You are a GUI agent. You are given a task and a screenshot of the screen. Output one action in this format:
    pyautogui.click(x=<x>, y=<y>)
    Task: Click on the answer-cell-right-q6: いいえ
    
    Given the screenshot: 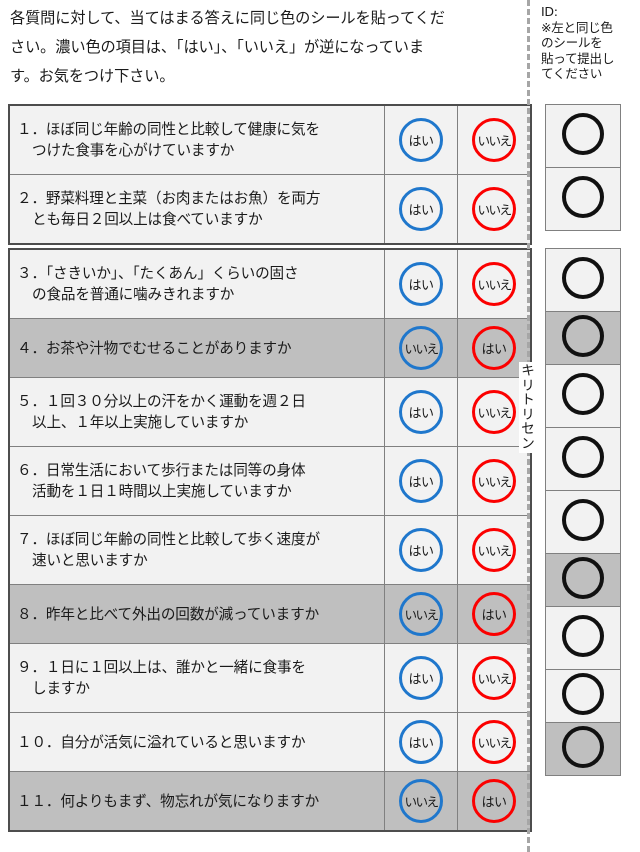 What is the action you would take?
    pyautogui.click(x=494, y=481)
    